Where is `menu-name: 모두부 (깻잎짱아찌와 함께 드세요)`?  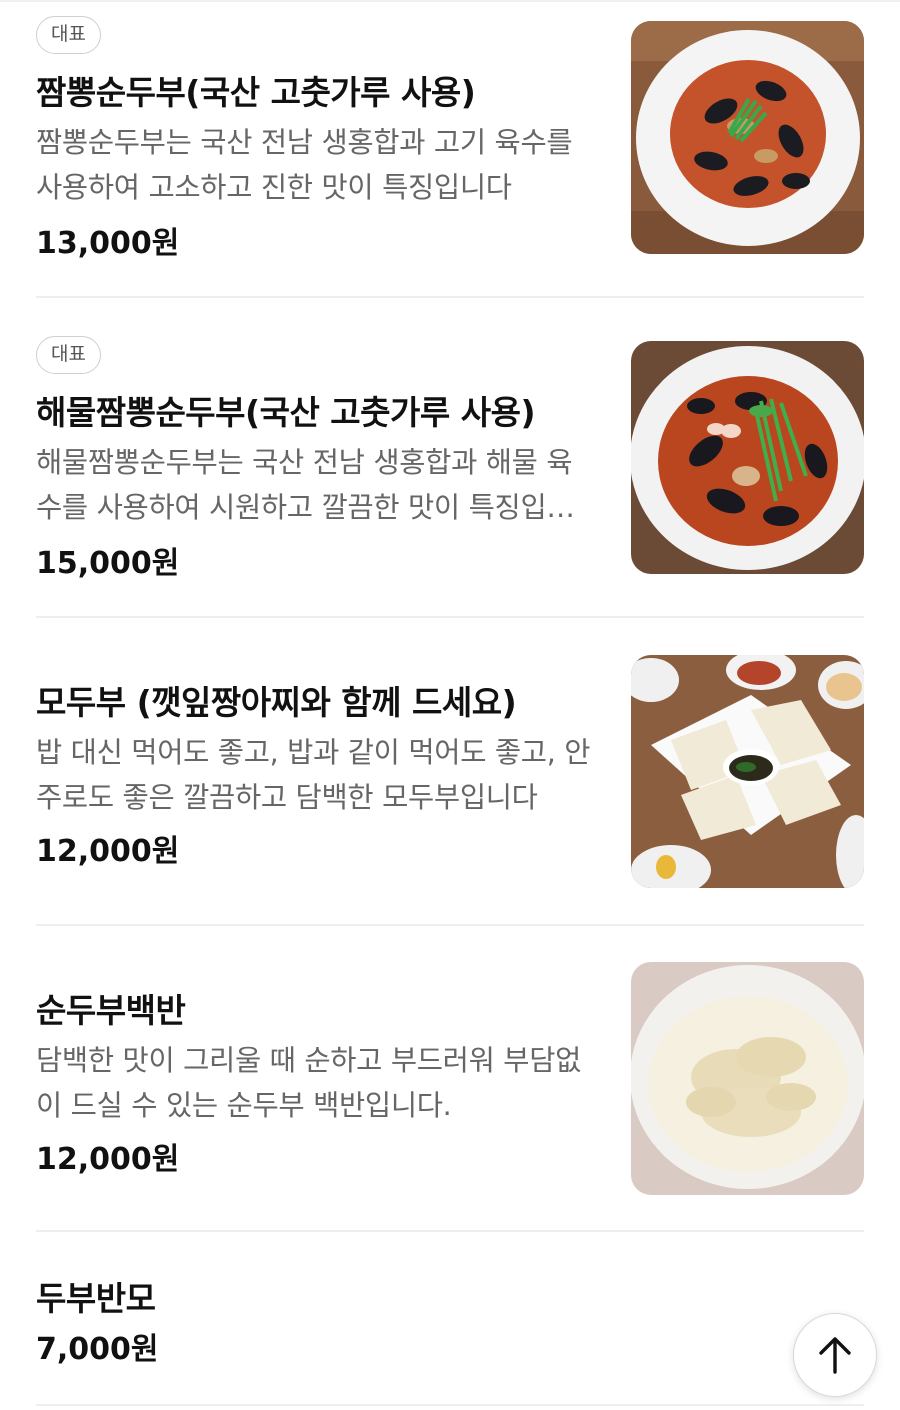
menu-name: 모두부 (깻잎짱아찌와 함께 드세요) is located at coordinates (276, 702).